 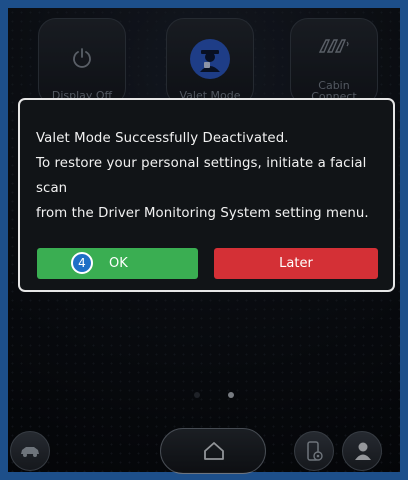 What do you see at coordinates (82, 263) in the screenshot?
I see `step-badge: 4` at bounding box center [82, 263].